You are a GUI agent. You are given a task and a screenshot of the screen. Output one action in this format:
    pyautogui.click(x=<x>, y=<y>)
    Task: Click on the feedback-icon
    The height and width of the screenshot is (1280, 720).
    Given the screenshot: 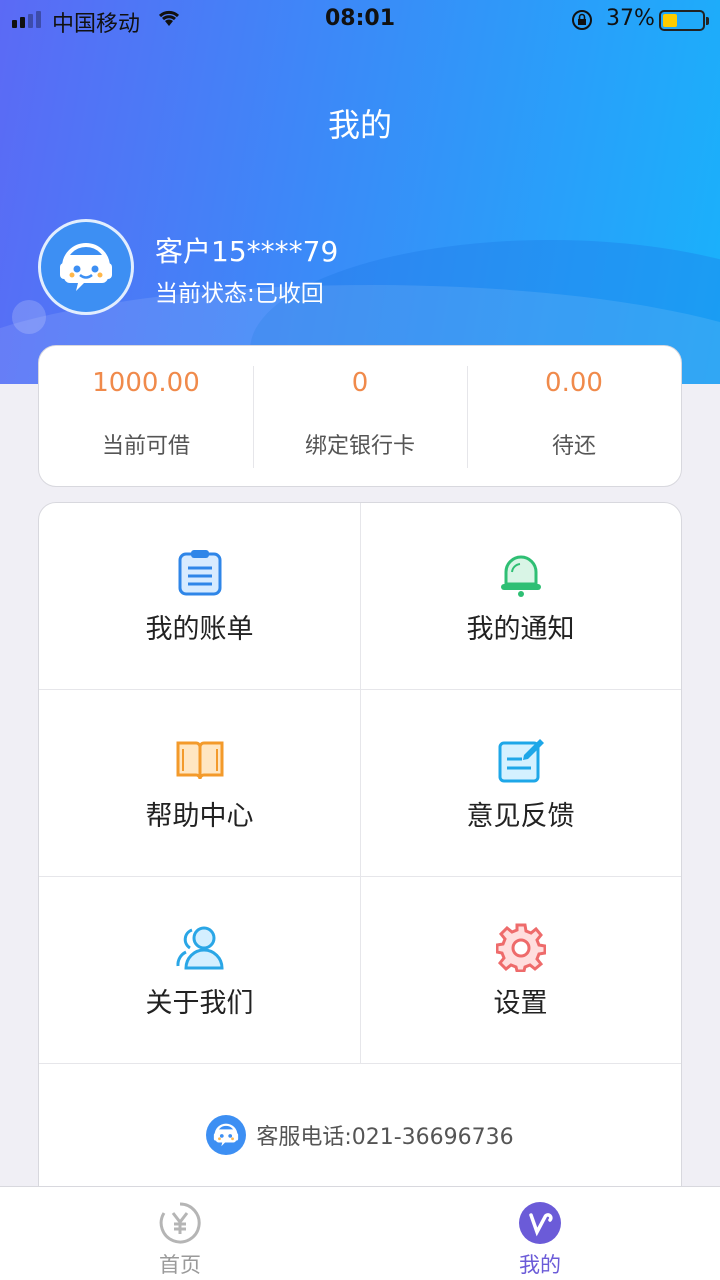 What is the action you would take?
    pyautogui.click(x=521, y=760)
    